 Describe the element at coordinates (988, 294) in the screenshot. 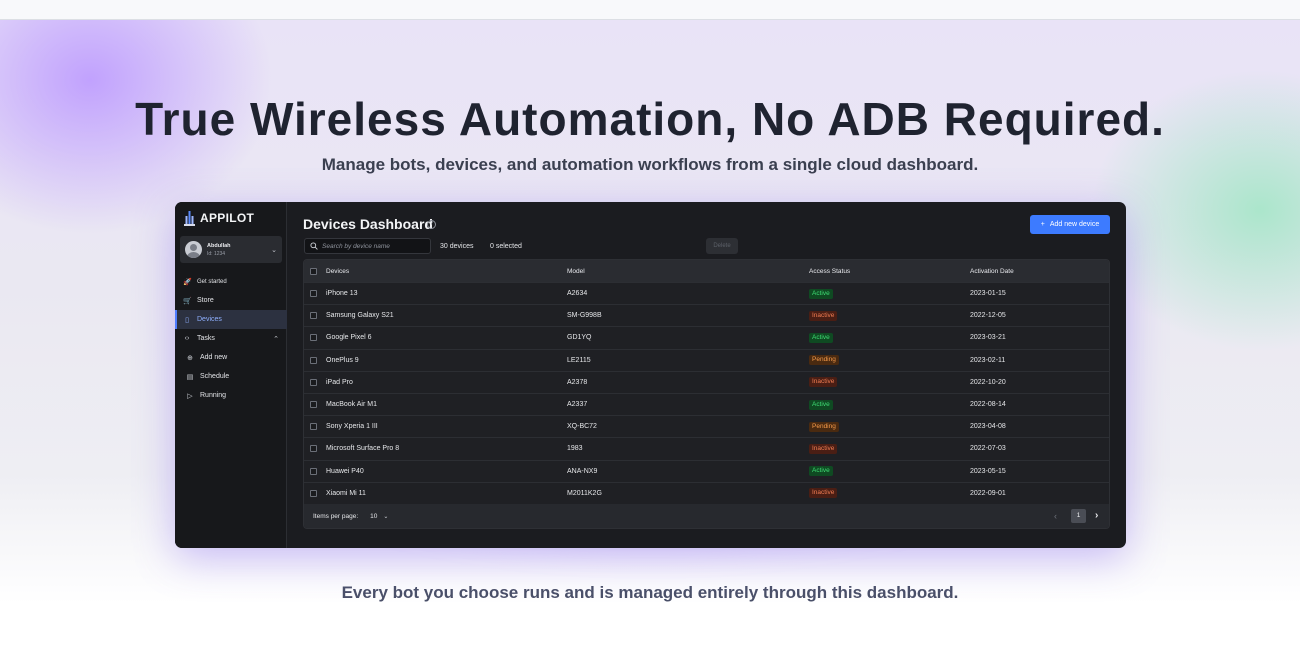

I see `activation-date-cell: 2023-01-15` at that location.